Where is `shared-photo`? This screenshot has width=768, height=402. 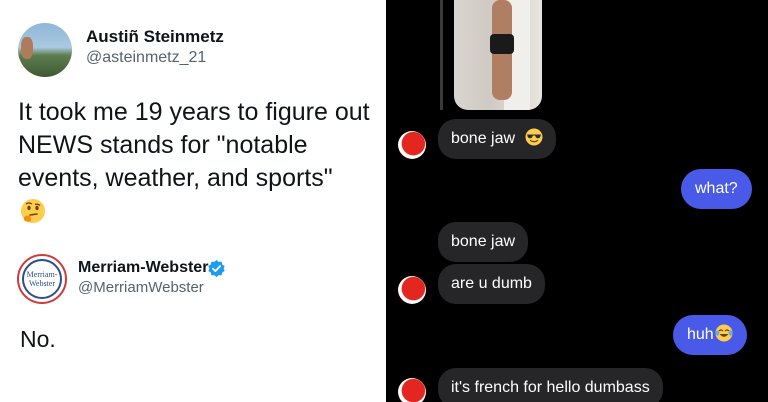 shared-photo is located at coordinates (498, 55).